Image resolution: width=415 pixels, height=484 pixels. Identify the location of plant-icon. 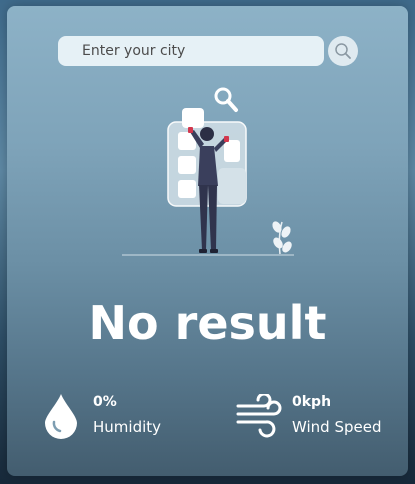
(282, 238).